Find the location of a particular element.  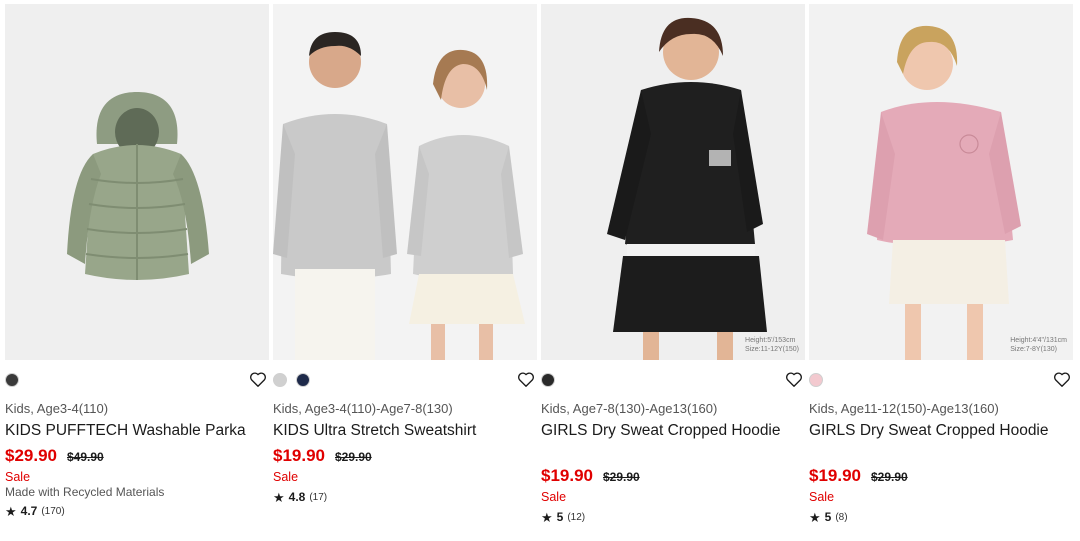

product-rating: ★ 5 (8) is located at coordinates (828, 517).